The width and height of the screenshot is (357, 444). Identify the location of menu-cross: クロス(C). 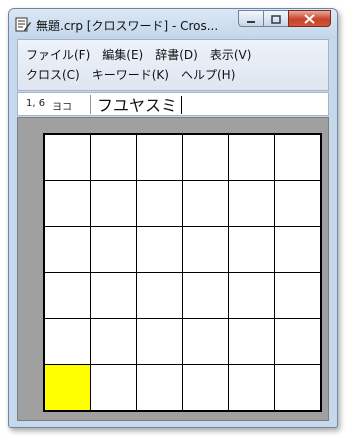
(53, 74).